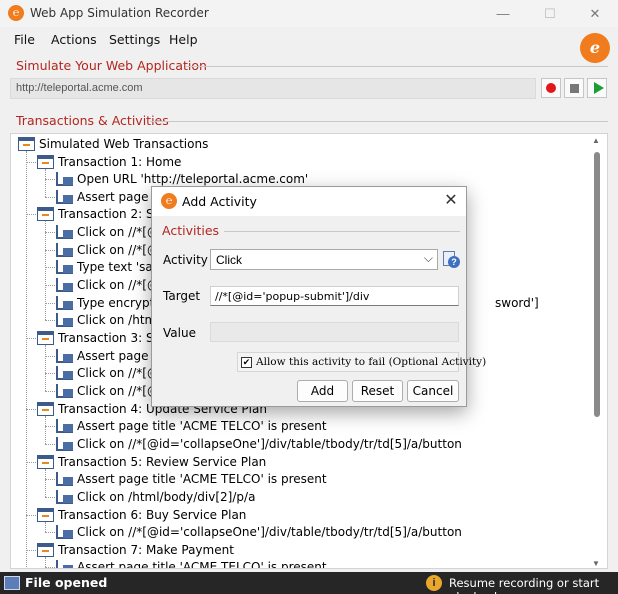  What do you see at coordinates (324, 259) in the screenshot?
I see `activity-select: Click ⌵` at bounding box center [324, 259].